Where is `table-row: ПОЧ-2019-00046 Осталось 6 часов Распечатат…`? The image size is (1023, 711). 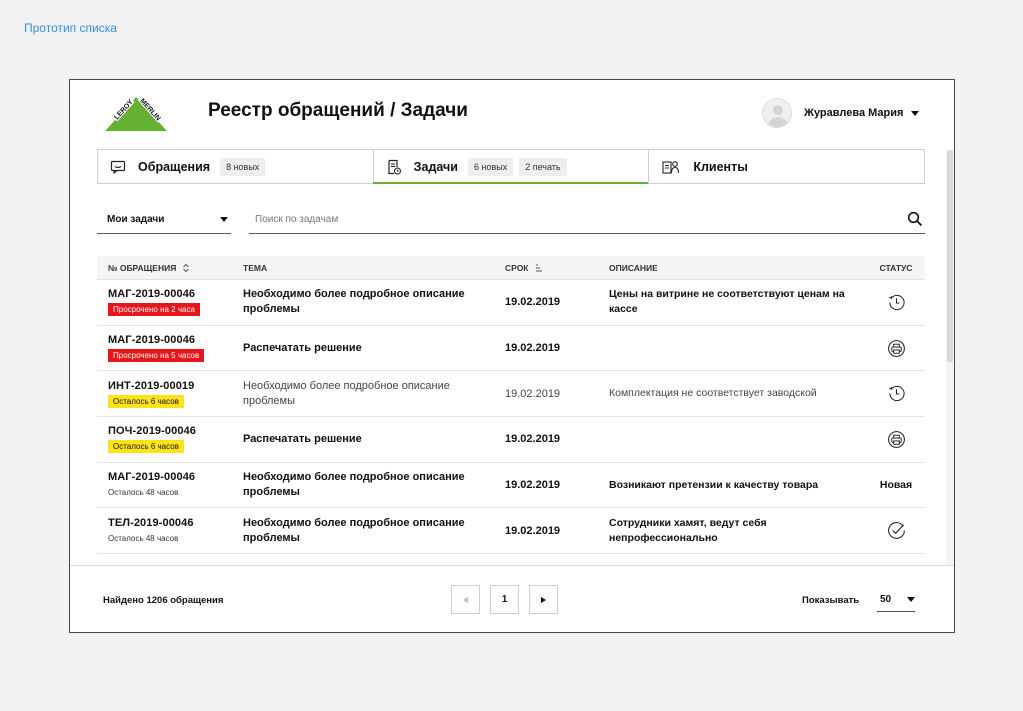 table-row: ПОЧ-2019-00046 Осталось 6 часов Распечатат… is located at coordinates (511, 440).